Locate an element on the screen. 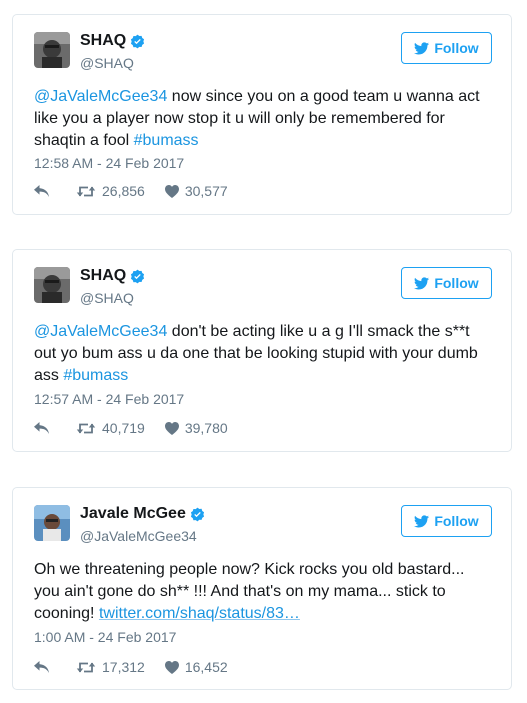  like-count: 39,780 is located at coordinates (206, 428).